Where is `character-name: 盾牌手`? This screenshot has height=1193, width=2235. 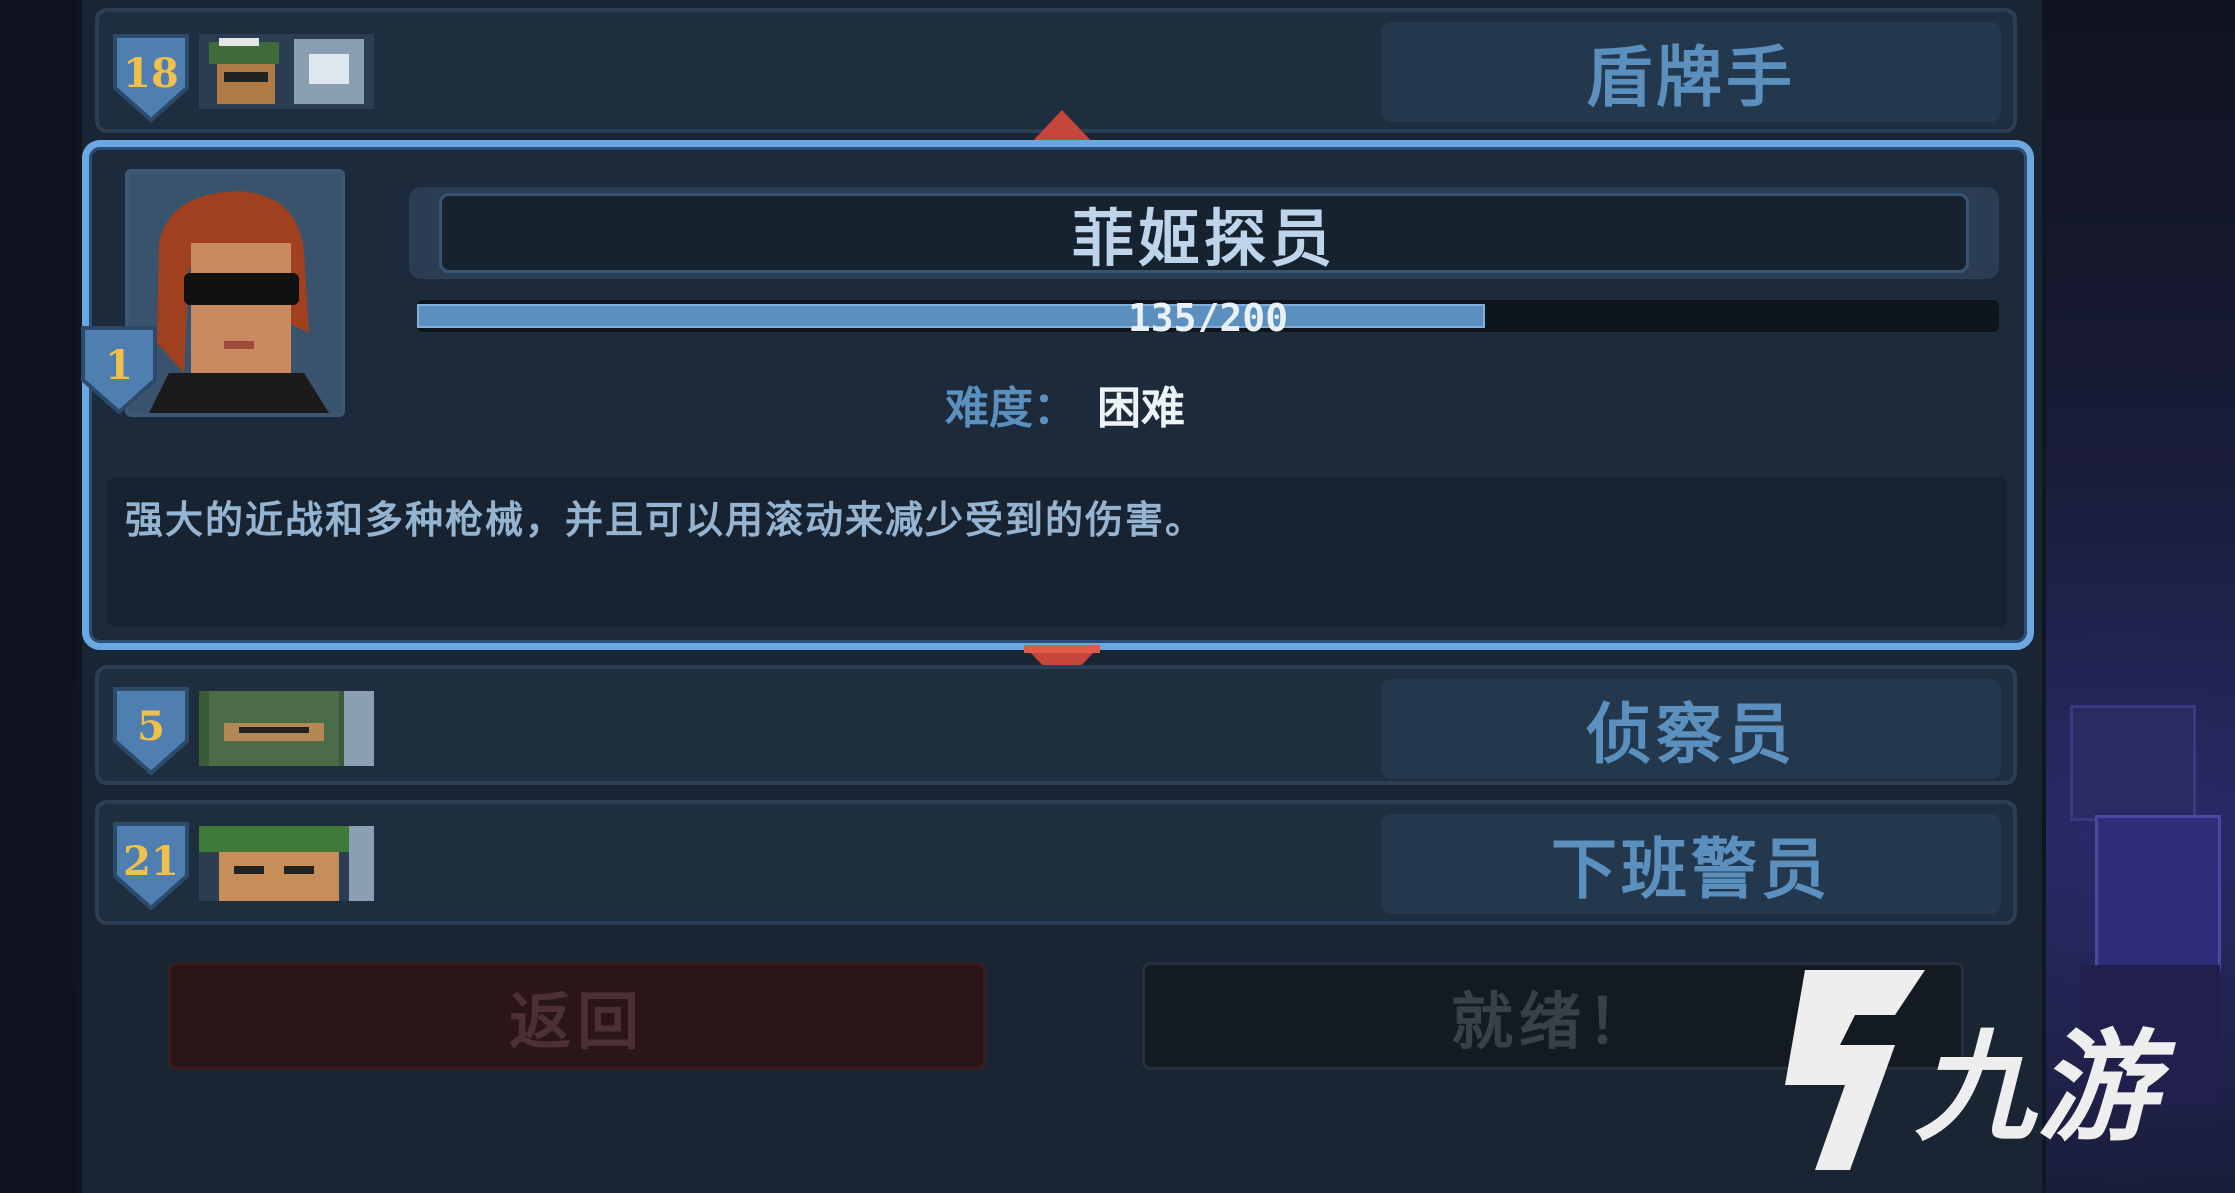
character-name: 盾牌手 is located at coordinates (1691, 77).